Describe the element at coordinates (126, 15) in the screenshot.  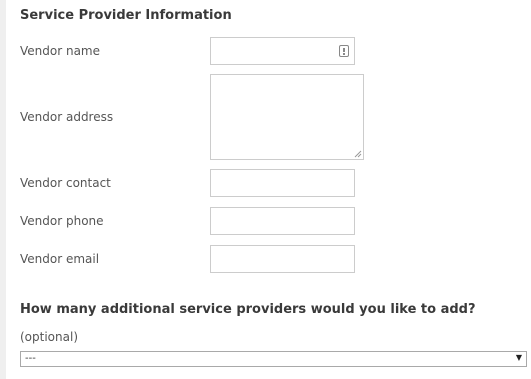
I see `section-title: Service Provider Information` at that location.